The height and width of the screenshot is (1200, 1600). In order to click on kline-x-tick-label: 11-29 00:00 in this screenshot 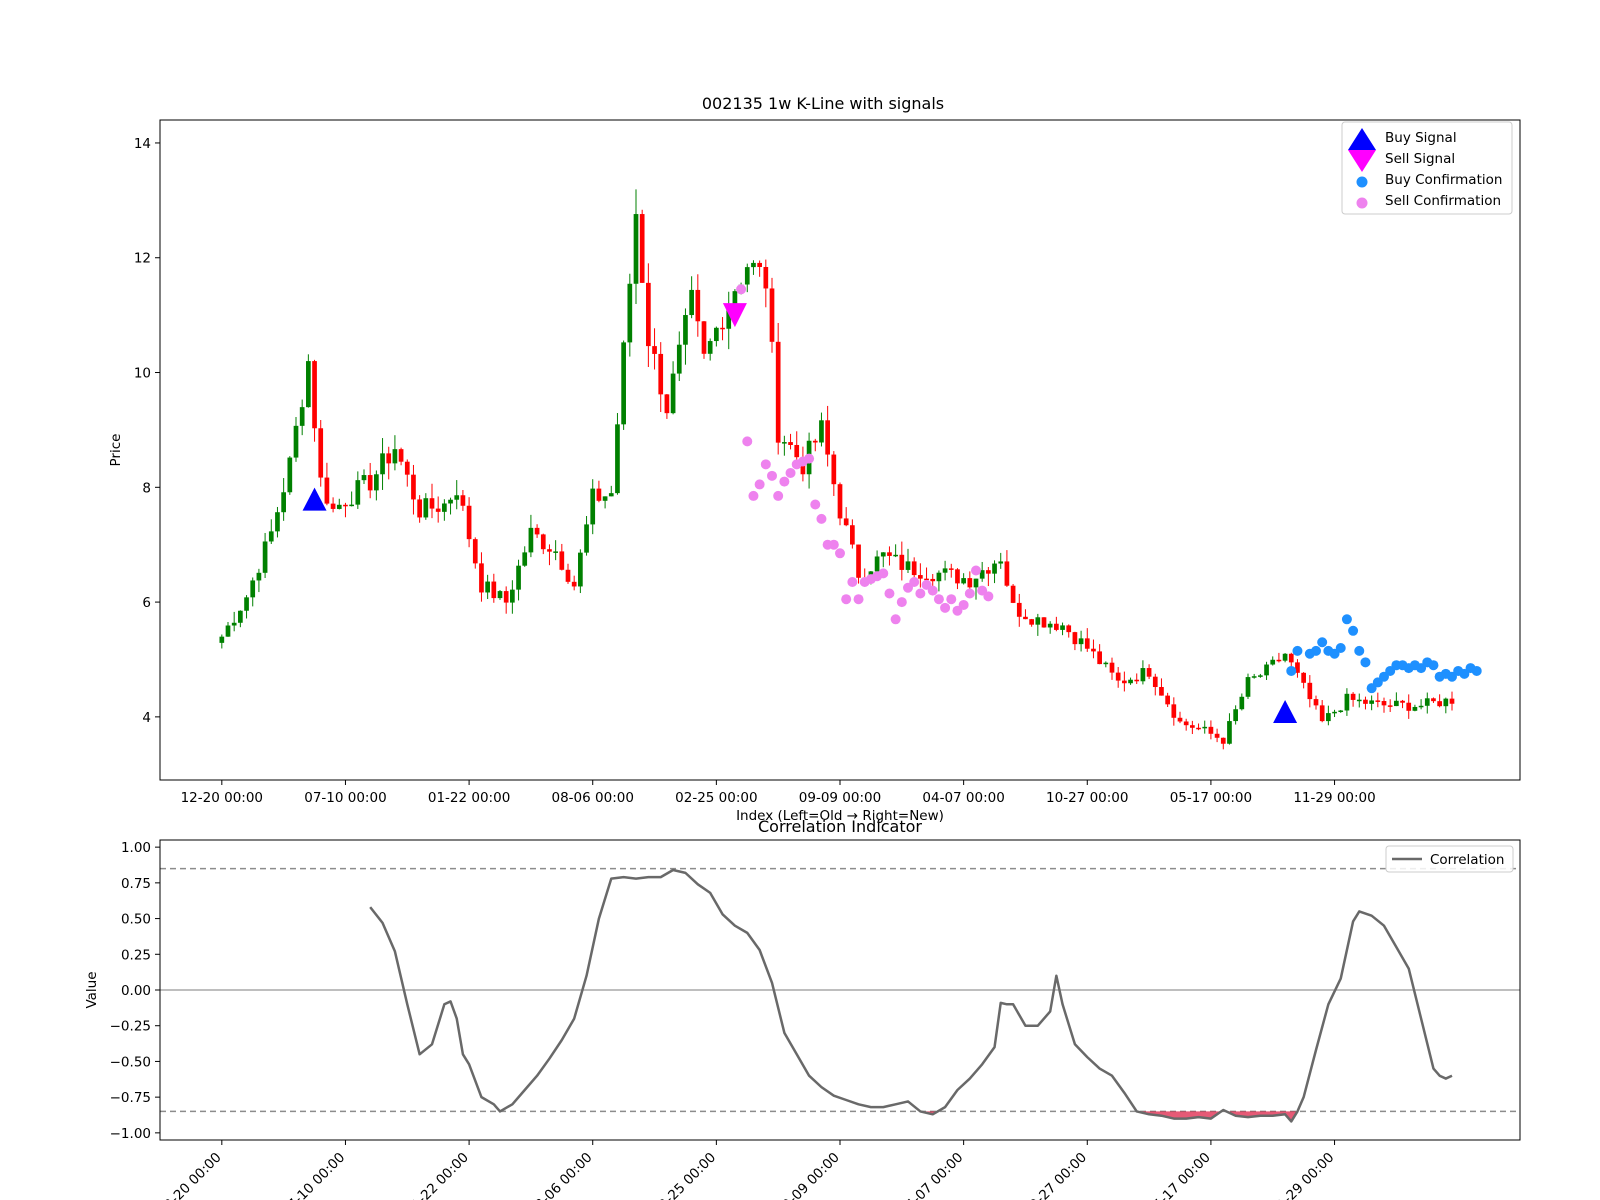, I will do `click(1334, 798)`.